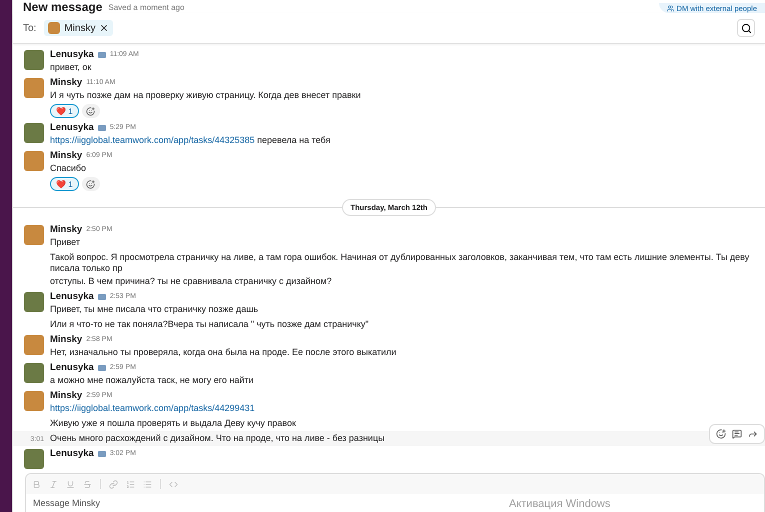 Image resolution: width=765 pixels, height=512 pixels. Describe the element at coordinates (87, 484) in the screenshot. I see `strikethrough-button` at that location.